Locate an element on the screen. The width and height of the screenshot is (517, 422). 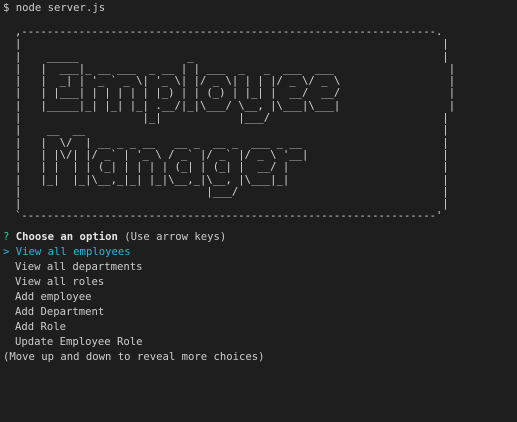
menu-item: View all departments is located at coordinates (260, 267).